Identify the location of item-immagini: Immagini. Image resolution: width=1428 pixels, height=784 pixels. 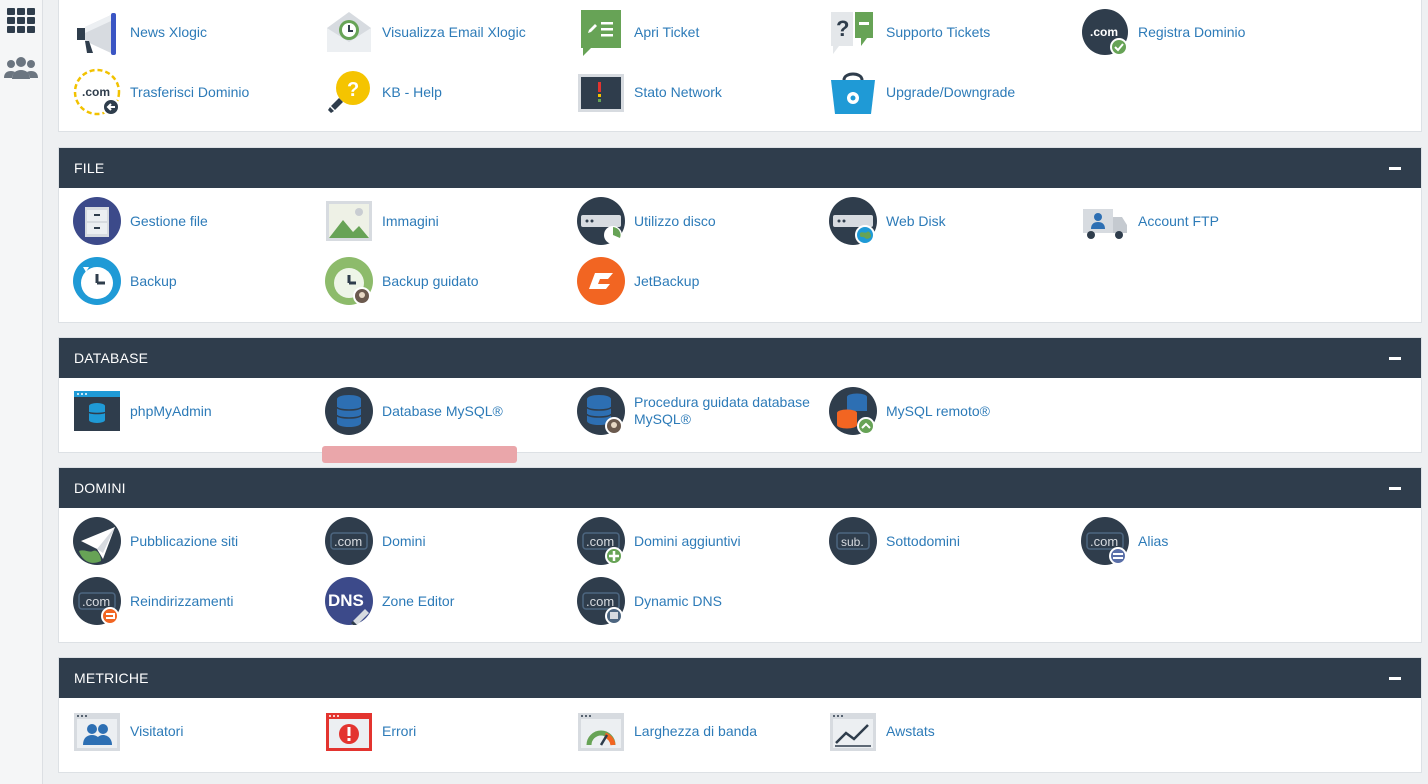
(436, 221).